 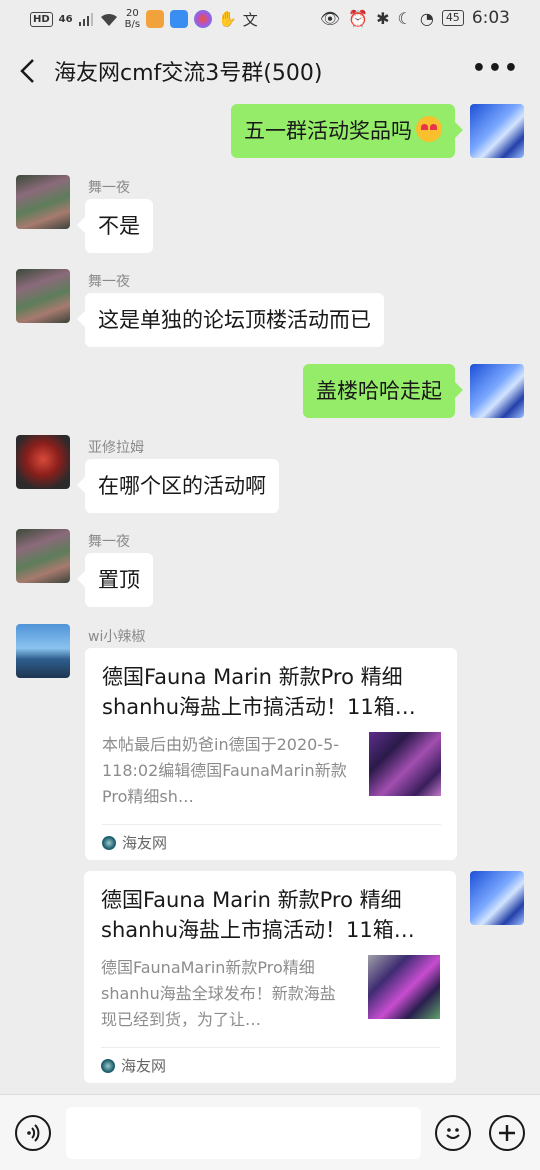 What do you see at coordinates (227, 19) in the screenshot?
I see `hand-icon: ✋` at bounding box center [227, 19].